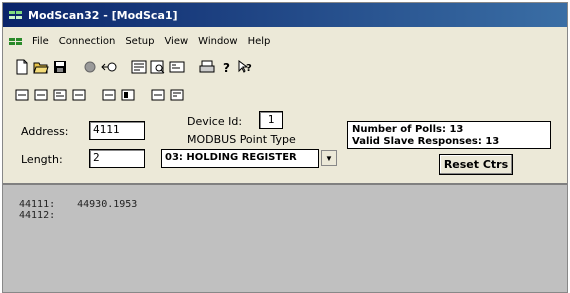  I want to click on hex-display-icon, so click(60, 95).